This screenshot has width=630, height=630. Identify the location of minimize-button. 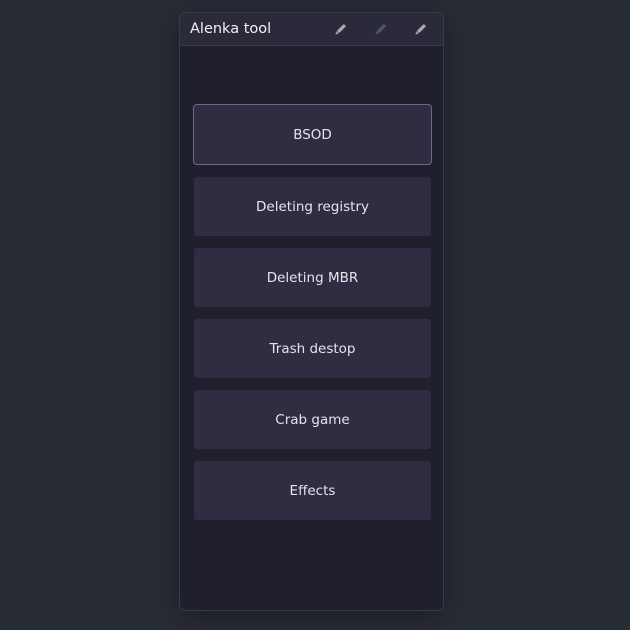
(340, 30).